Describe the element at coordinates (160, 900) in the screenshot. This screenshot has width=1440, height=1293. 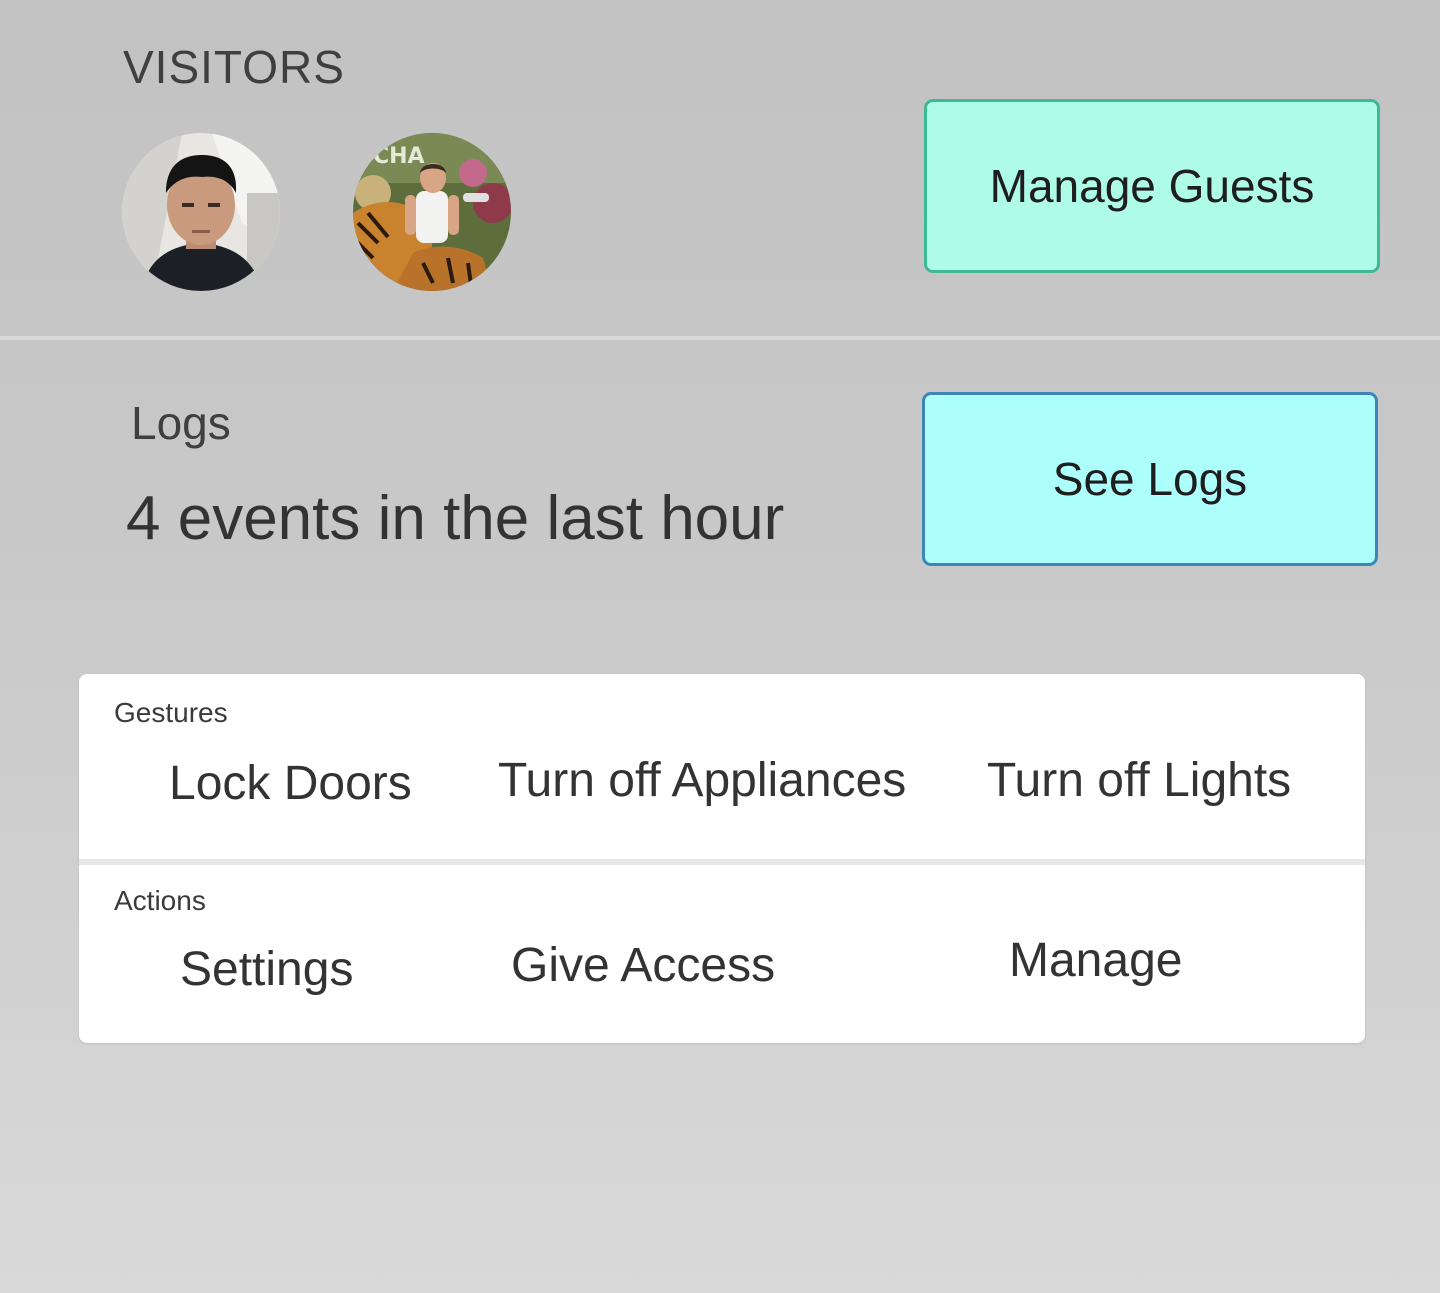
I see `actions-label: Actions` at that location.